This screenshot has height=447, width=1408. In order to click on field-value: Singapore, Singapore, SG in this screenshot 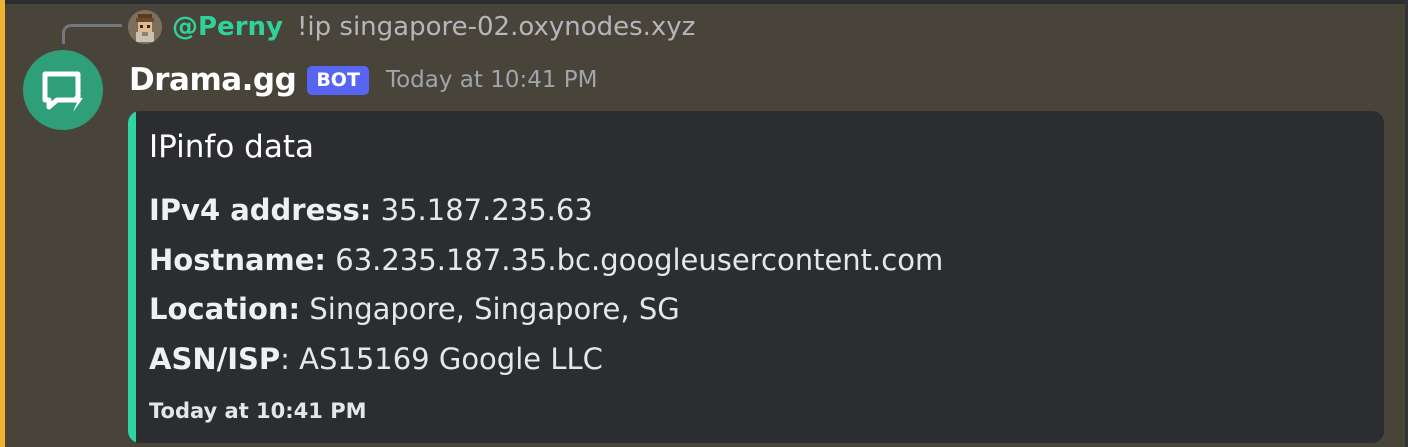, I will do `click(490, 309)`.